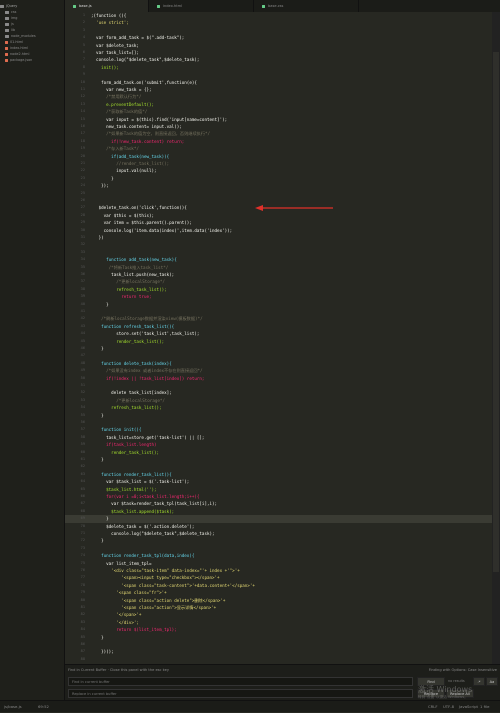 This screenshot has width=500, height=713. I want to click on code-line: init();, so click(105, 67).